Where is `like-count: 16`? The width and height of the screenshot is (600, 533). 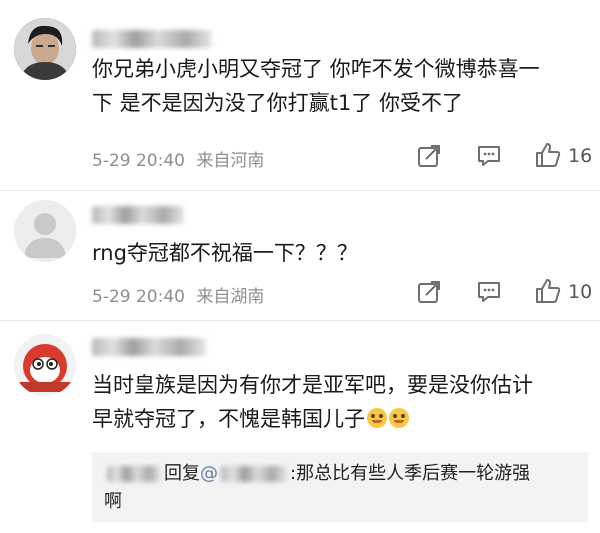 like-count: 16 is located at coordinates (580, 156).